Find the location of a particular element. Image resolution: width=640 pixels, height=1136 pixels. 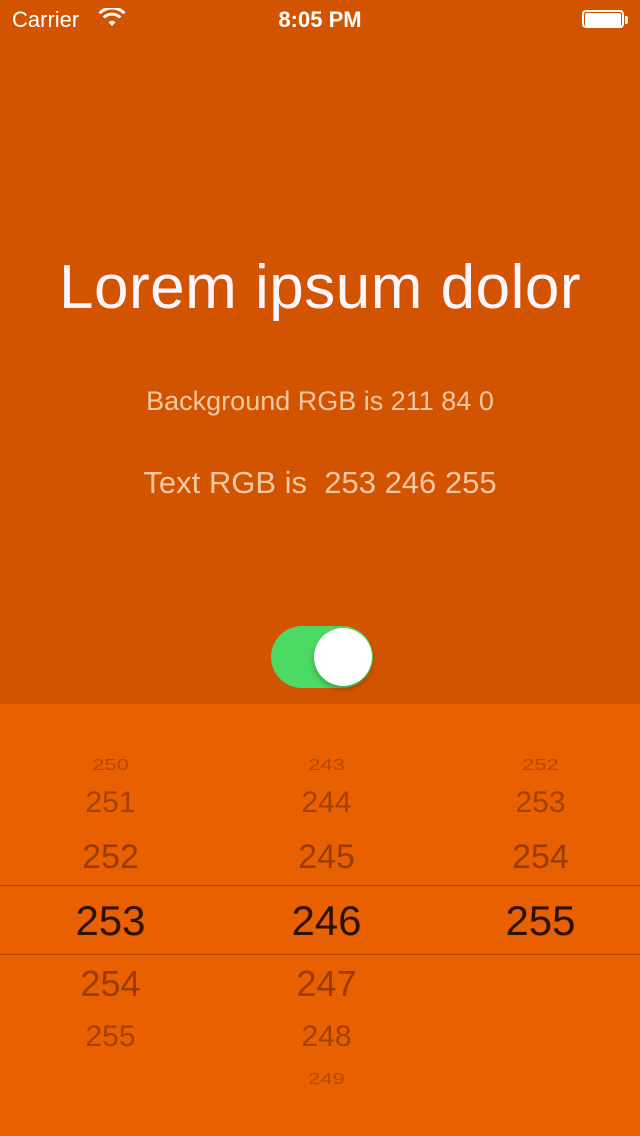

picker-item-selected: 246 is located at coordinates (326, 921).